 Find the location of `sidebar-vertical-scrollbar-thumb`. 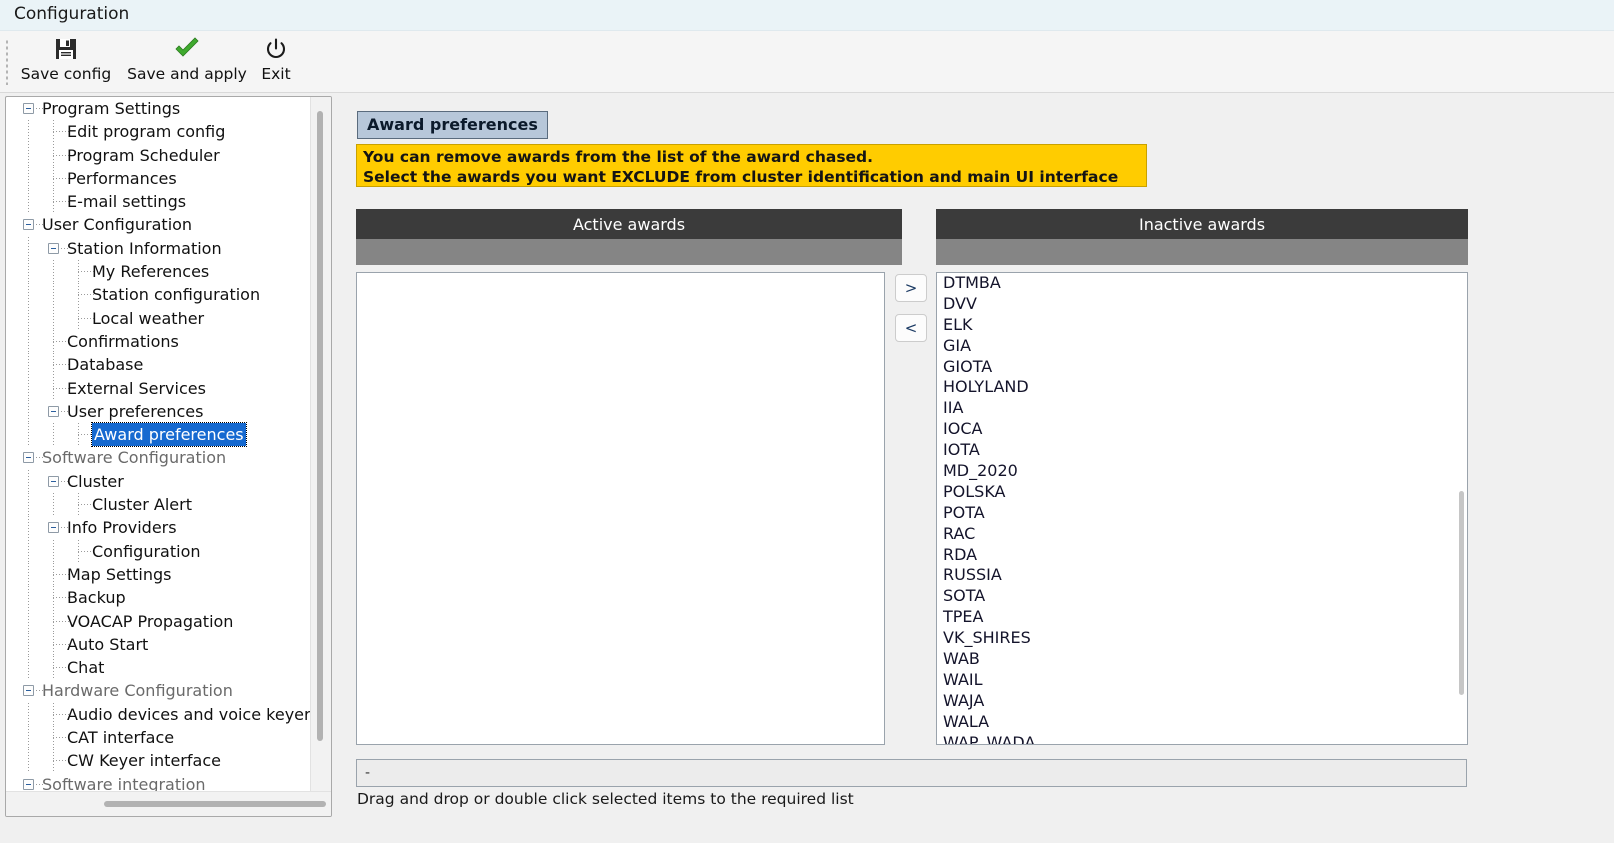

sidebar-vertical-scrollbar-thumb is located at coordinates (320, 426).